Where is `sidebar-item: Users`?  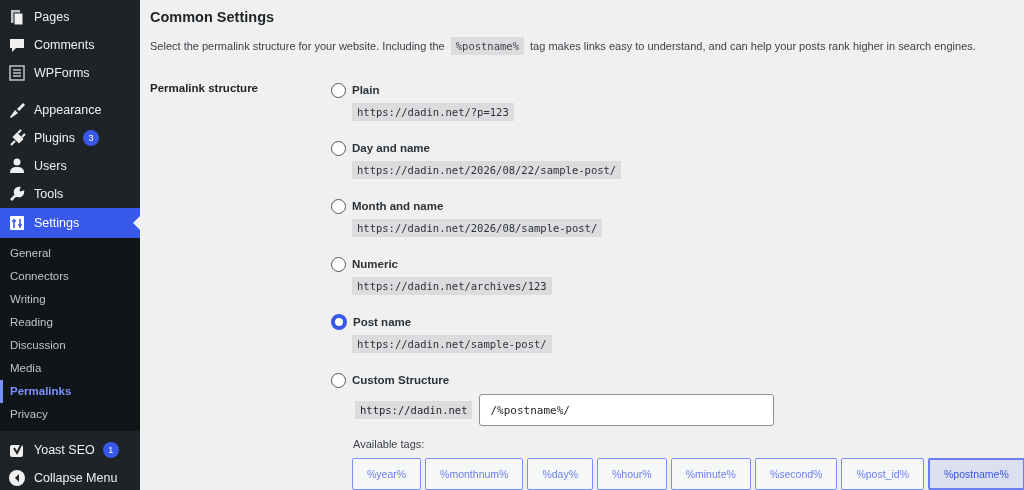 sidebar-item: Users is located at coordinates (70, 166).